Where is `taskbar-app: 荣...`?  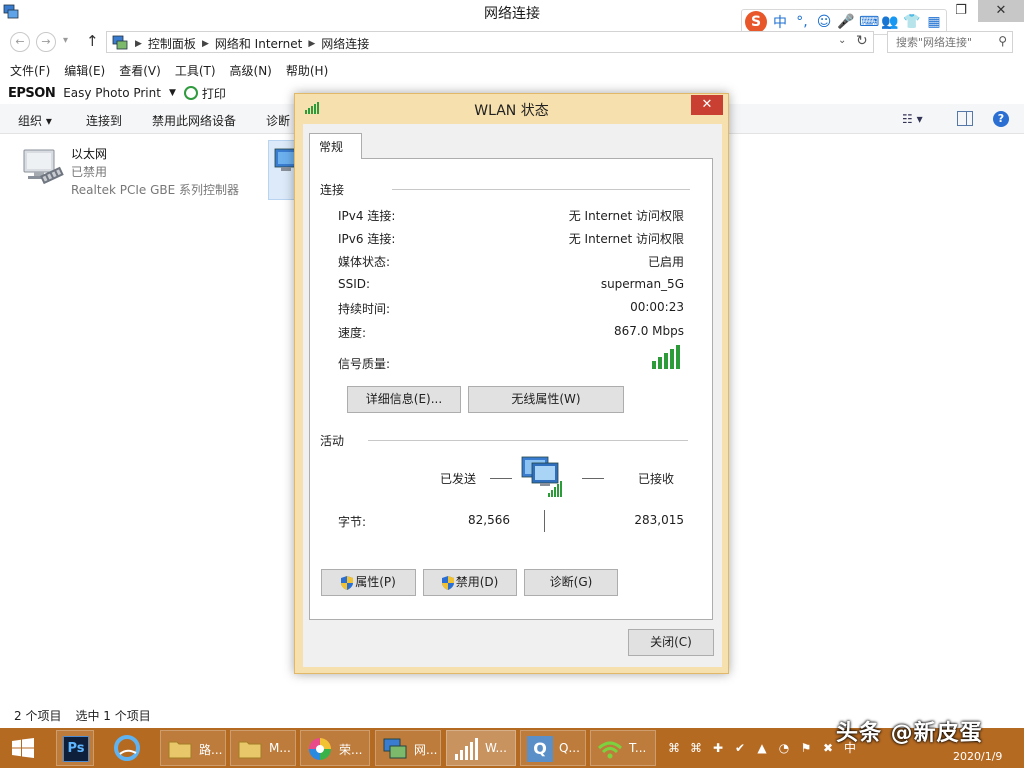 taskbar-app: 荣... is located at coordinates (335, 748).